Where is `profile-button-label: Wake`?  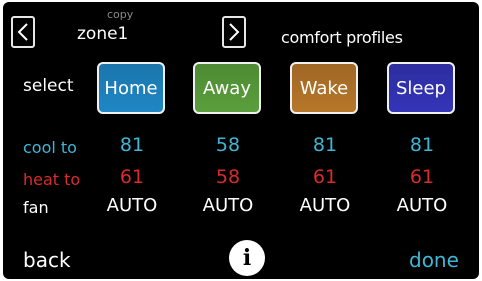
profile-button-label: Wake is located at coordinates (324, 88).